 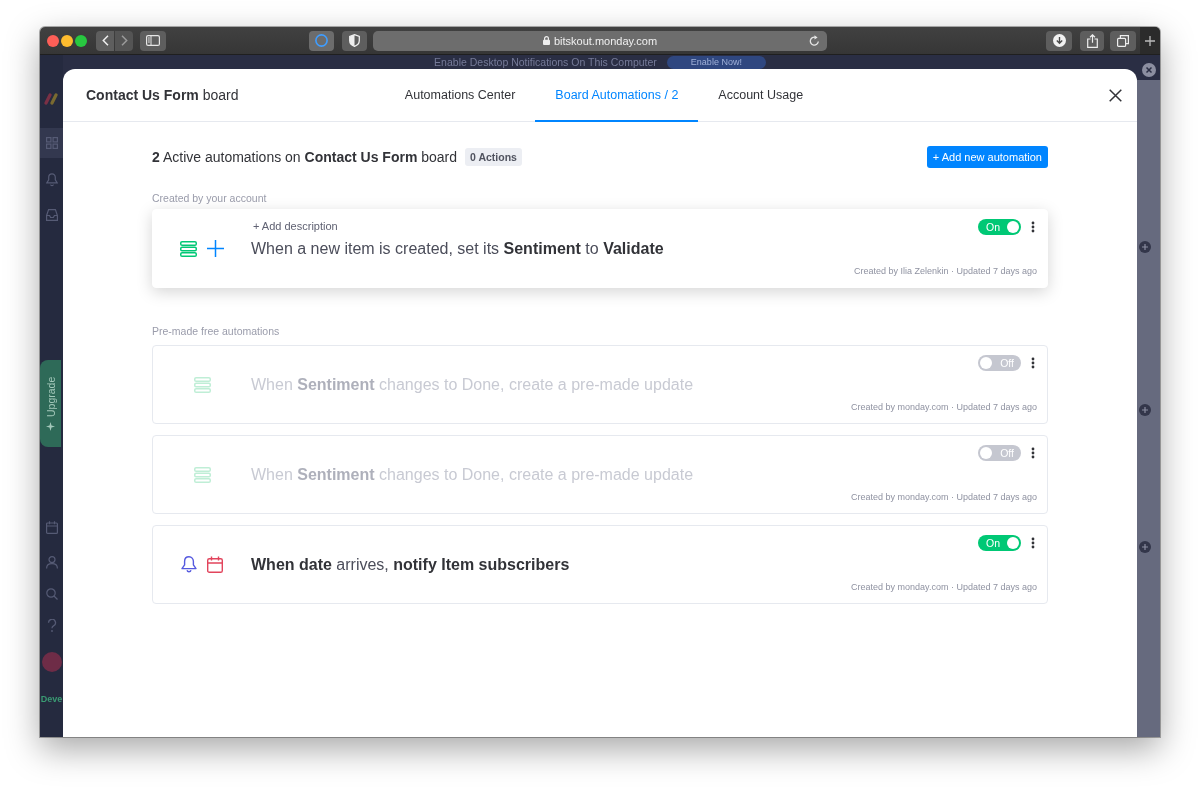 I want to click on automation-sentence: When date arrives, notify Item subscribers, so click(x=411, y=564).